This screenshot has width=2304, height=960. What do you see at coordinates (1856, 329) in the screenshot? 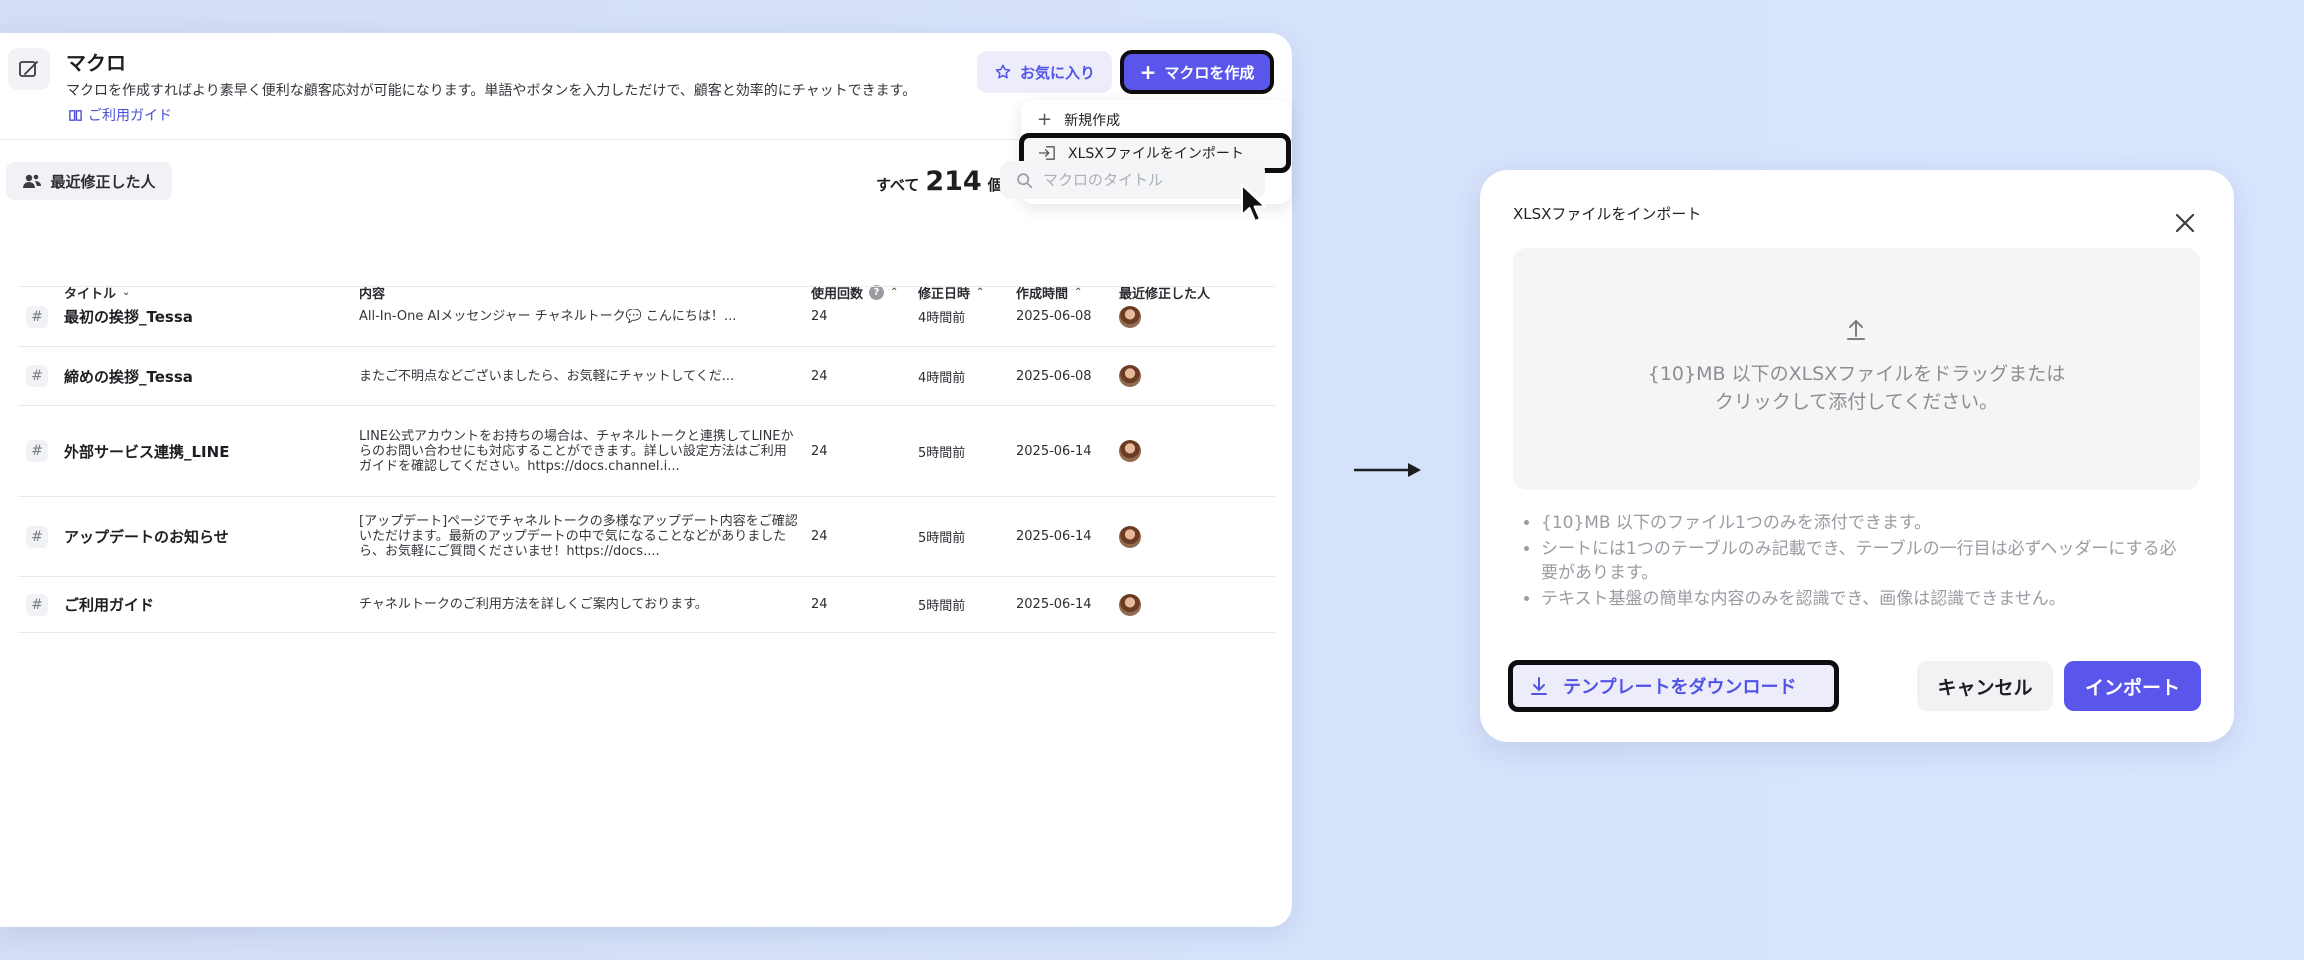
I see `upload-icon` at bounding box center [1856, 329].